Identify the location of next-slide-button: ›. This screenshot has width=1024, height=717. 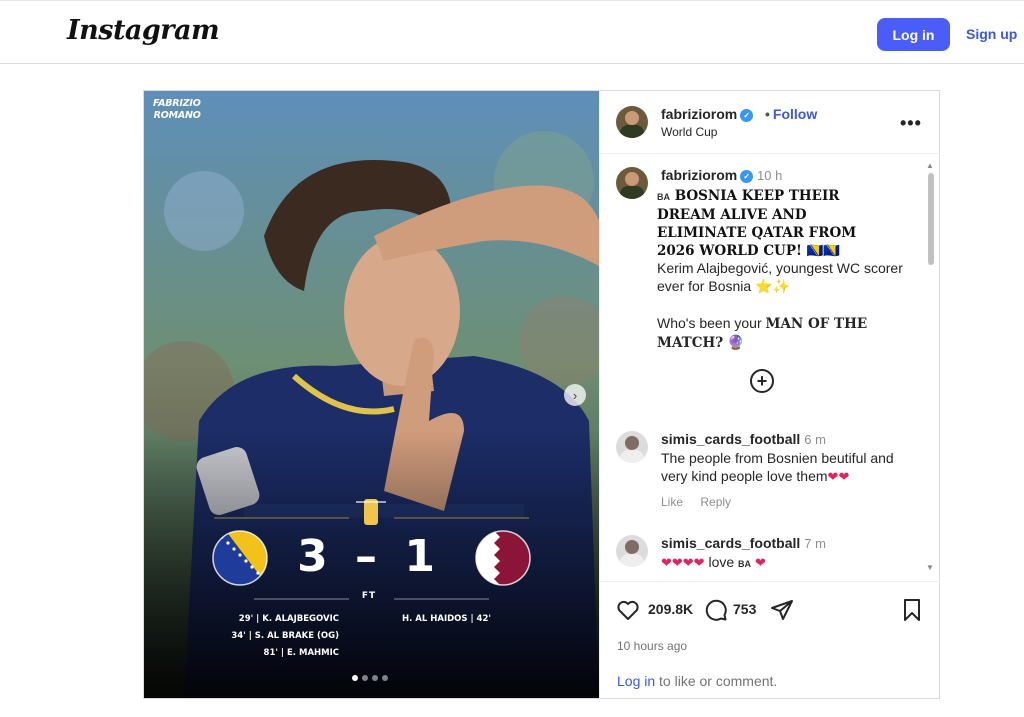
(575, 395).